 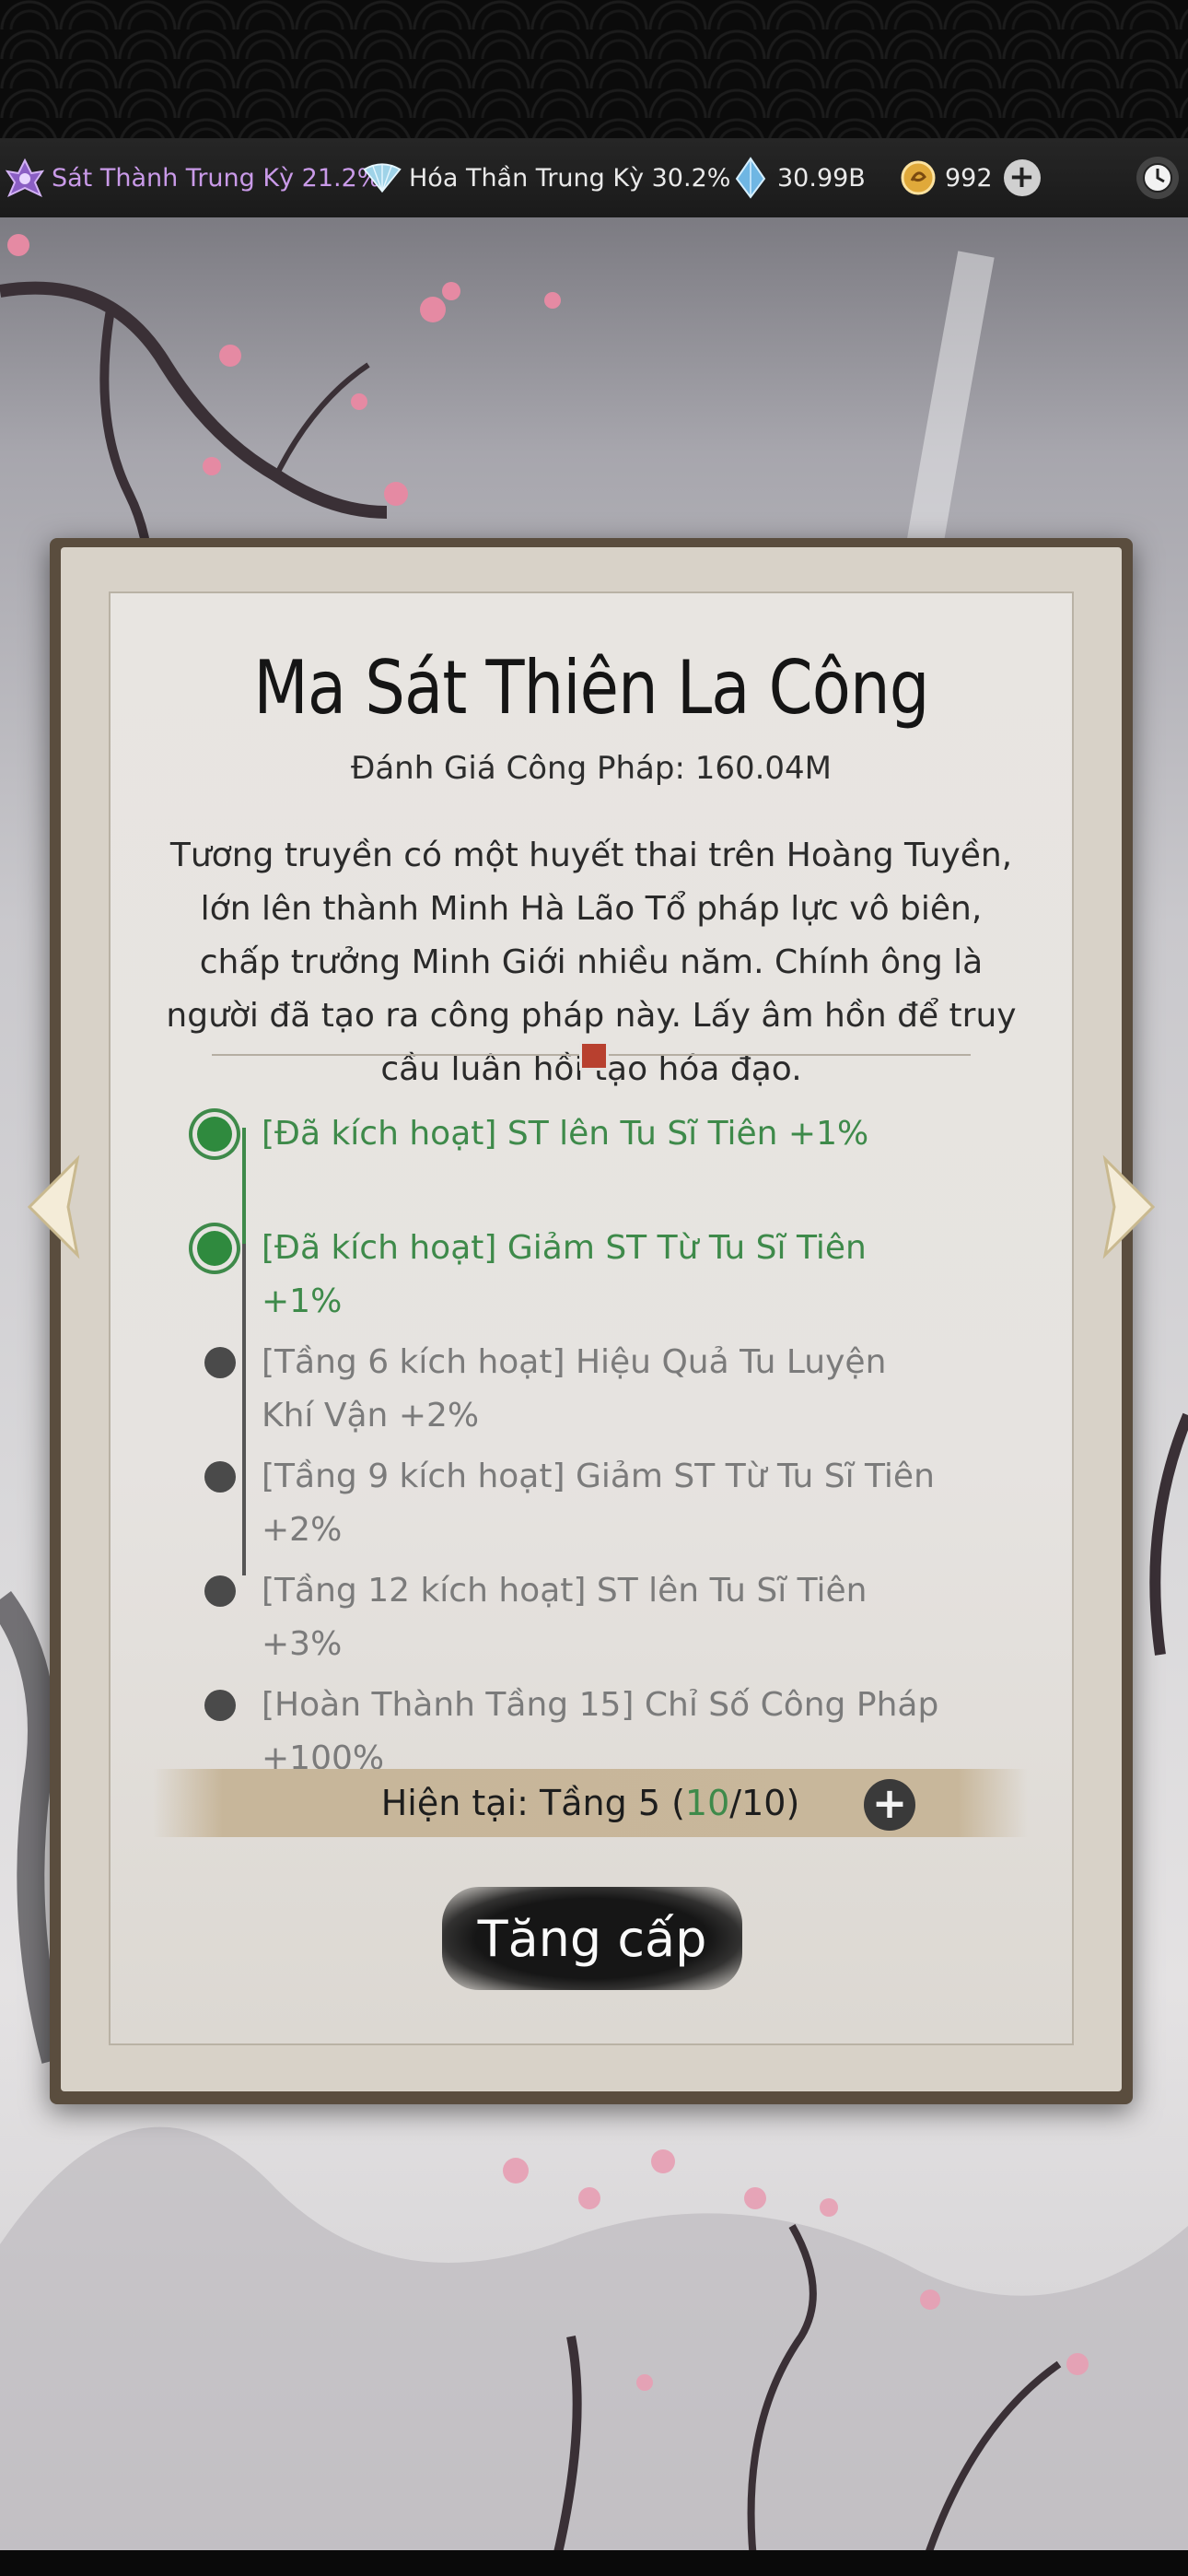 What do you see at coordinates (1130, 1207) in the screenshot?
I see `right-arrow-icon` at bounding box center [1130, 1207].